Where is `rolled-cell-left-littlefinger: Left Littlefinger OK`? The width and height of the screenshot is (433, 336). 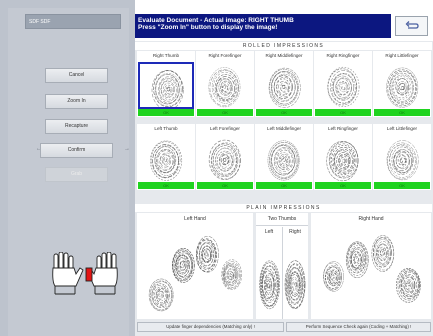 rolled-cell-left-littlefinger: Left Littlefinger OK is located at coordinates (402, 157).